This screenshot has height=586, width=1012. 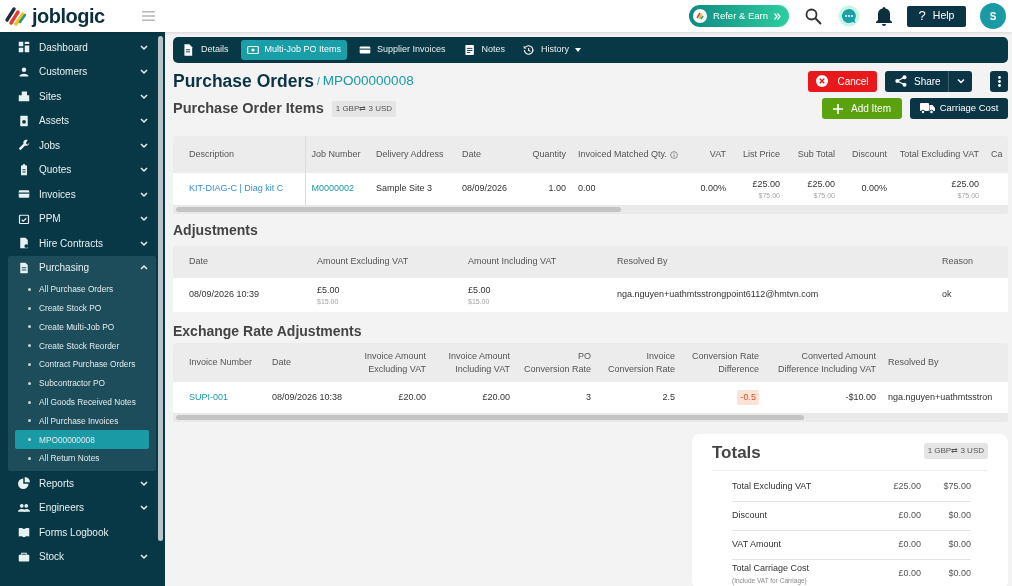 What do you see at coordinates (364, 108) in the screenshot?
I see `exchange-rate-badge: 1 GBP⇄ 3 USD` at bounding box center [364, 108].